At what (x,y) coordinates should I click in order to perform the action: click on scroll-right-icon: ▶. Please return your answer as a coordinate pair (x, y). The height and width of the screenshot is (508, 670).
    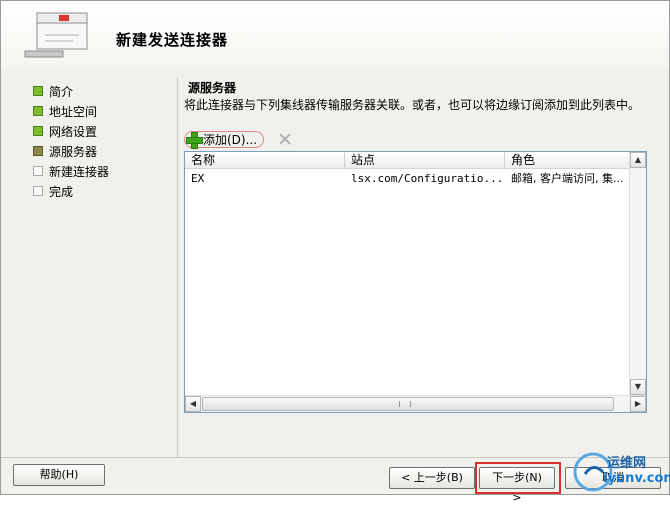
    Looking at the image, I should click on (638, 404).